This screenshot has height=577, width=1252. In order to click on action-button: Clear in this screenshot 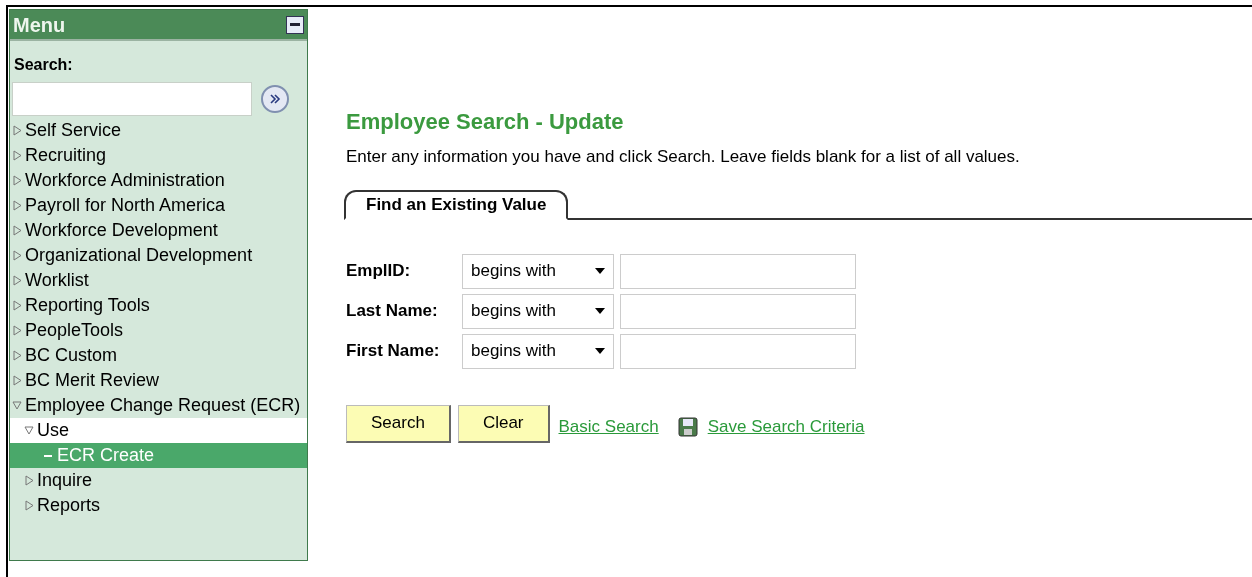, I will do `click(503, 423)`.